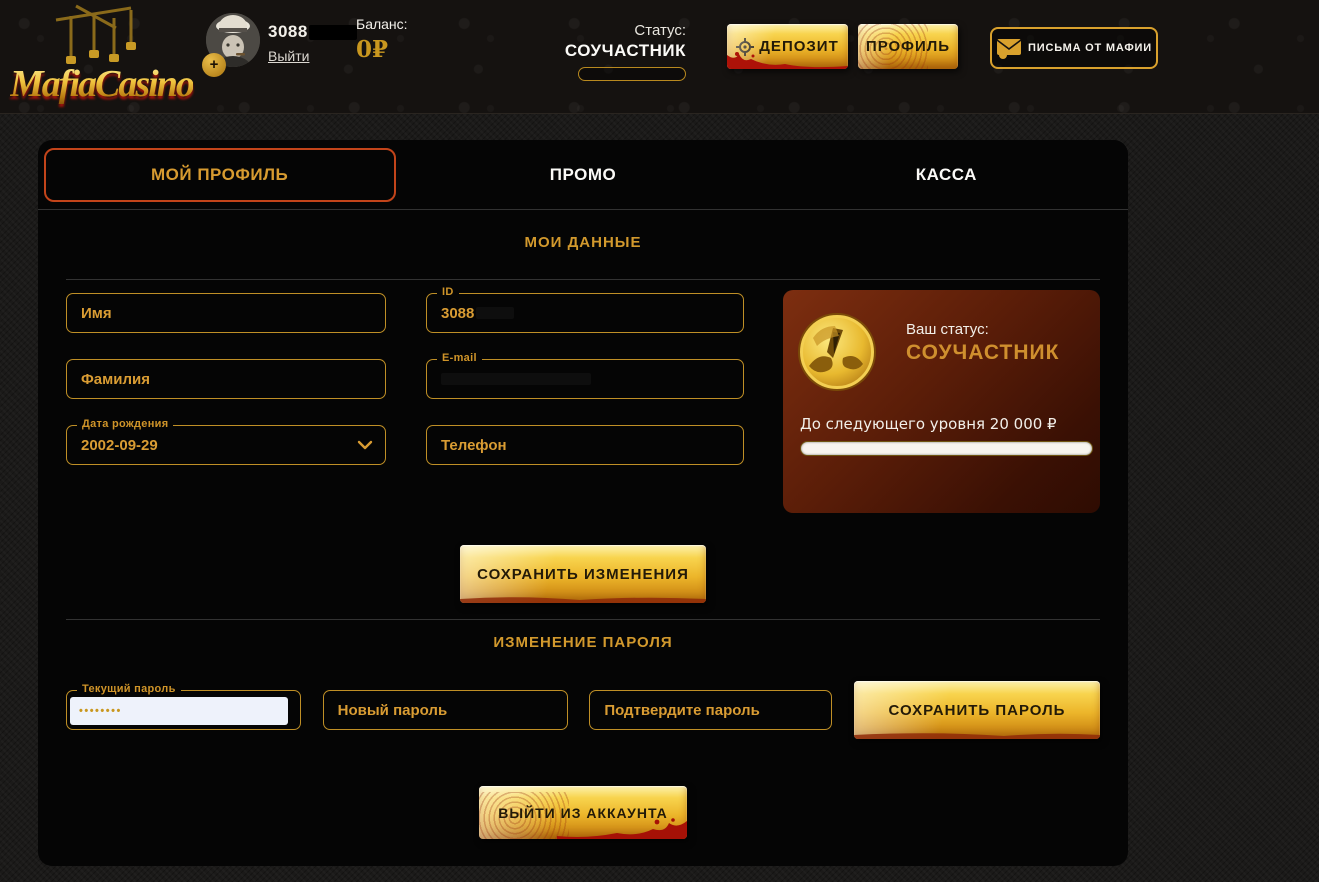 The width and height of the screenshot is (1319, 882). I want to click on first-name-input, so click(226, 313).